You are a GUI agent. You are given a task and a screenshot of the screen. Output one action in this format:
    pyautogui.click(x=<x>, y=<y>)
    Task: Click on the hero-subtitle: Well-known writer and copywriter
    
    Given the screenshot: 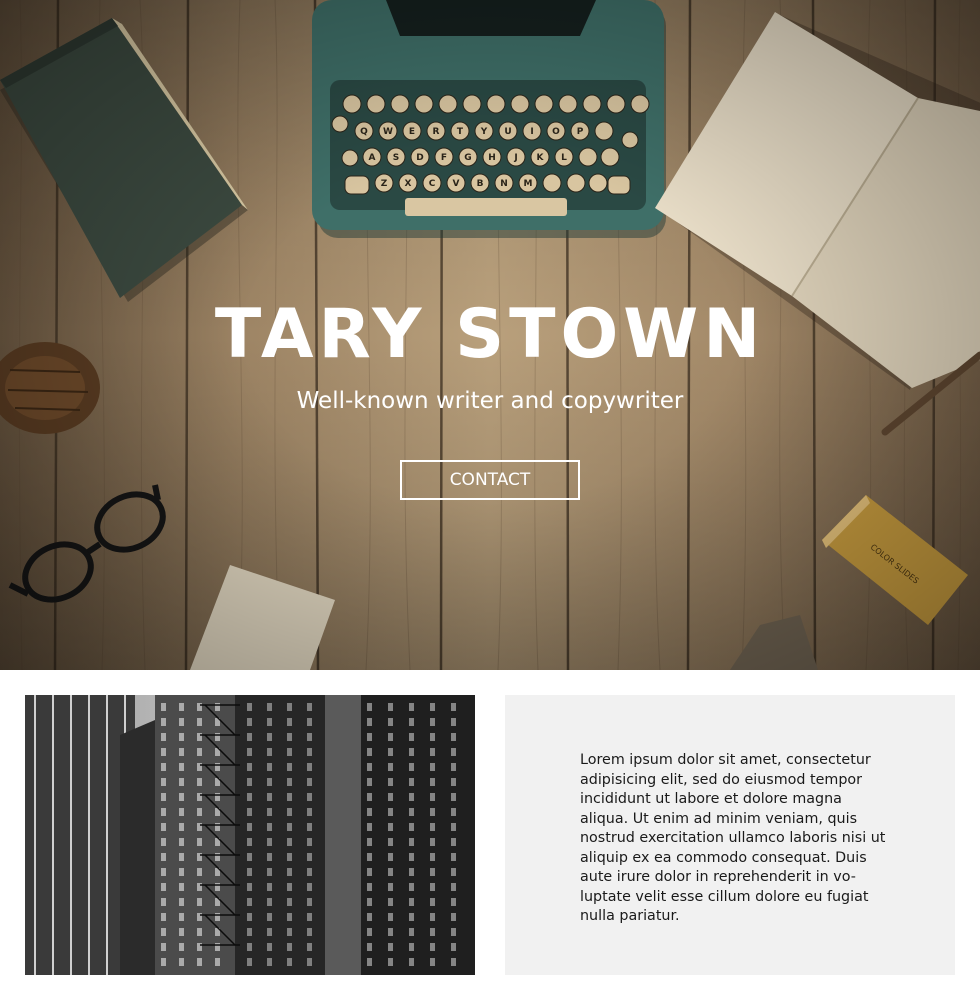 What is the action you would take?
    pyautogui.click(x=490, y=401)
    